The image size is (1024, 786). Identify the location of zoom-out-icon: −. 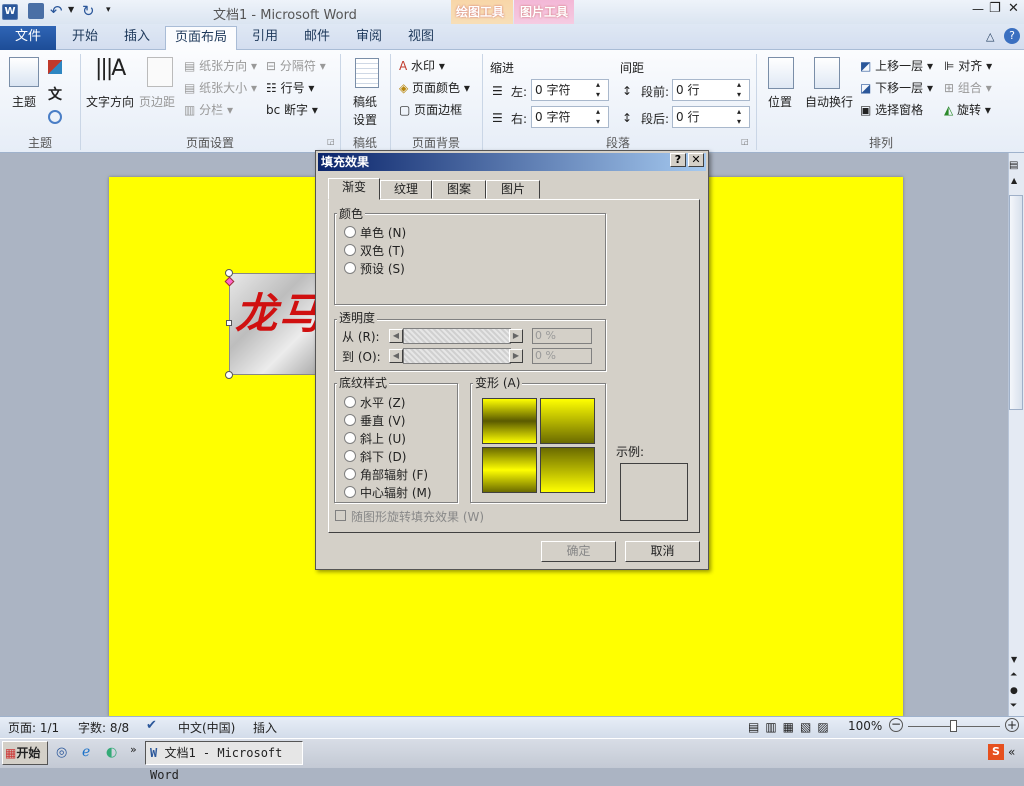
(896, 725).